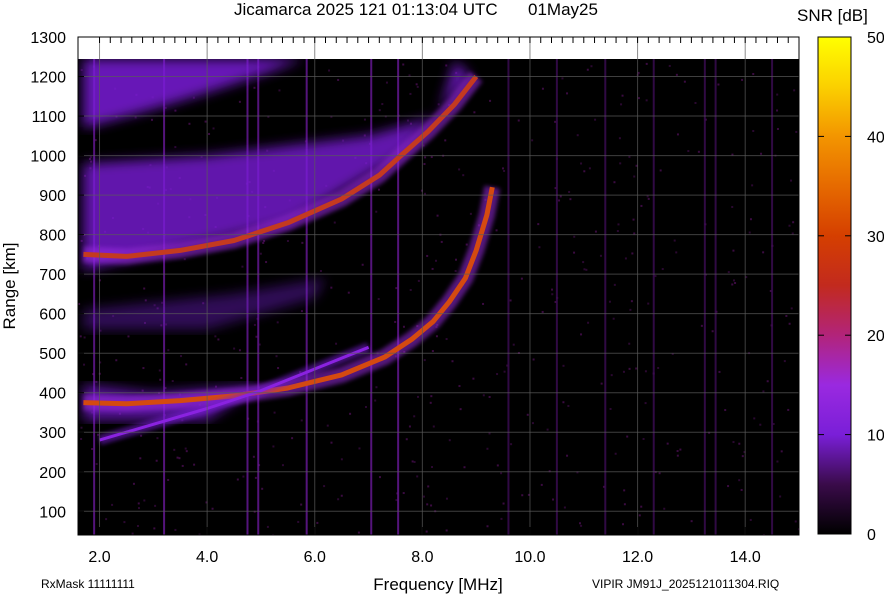 This screenshot has width=884, height=595. What do you see at coordinates (563, 9) in the screenshot?
I see `chart-date: 01May25` at bounding box center [563, 9].